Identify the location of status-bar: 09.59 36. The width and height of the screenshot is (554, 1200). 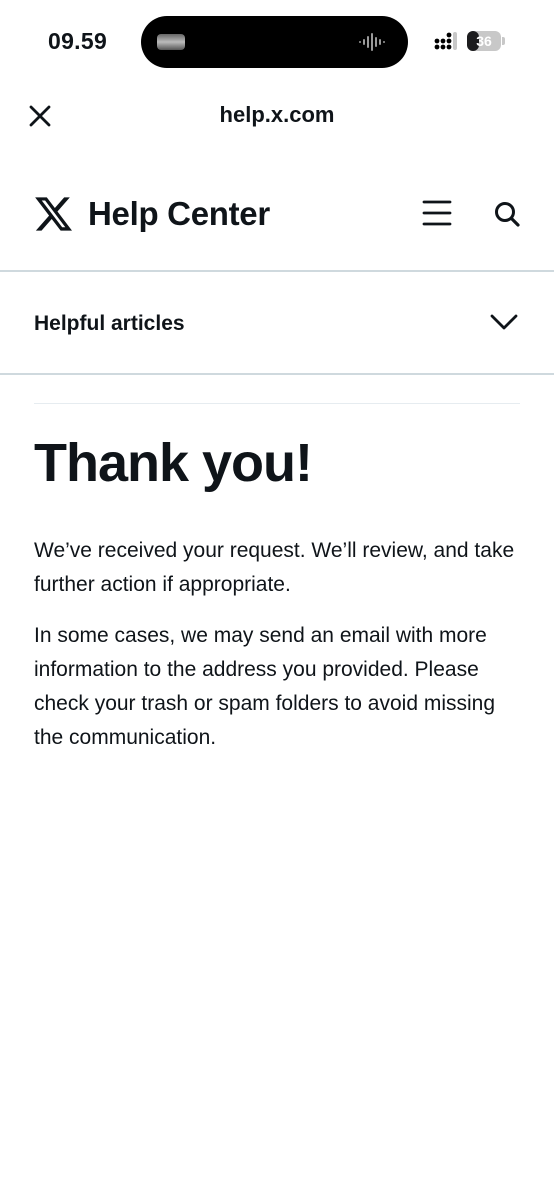
(277, 40).